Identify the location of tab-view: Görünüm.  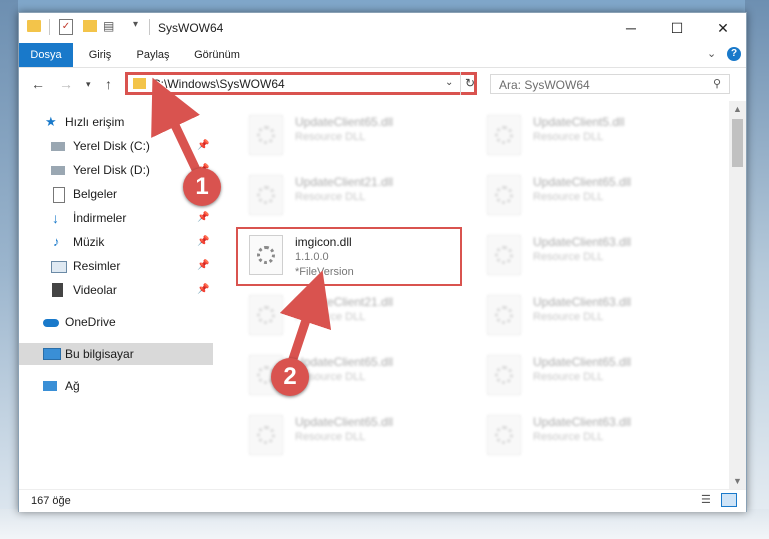
(217, 55).